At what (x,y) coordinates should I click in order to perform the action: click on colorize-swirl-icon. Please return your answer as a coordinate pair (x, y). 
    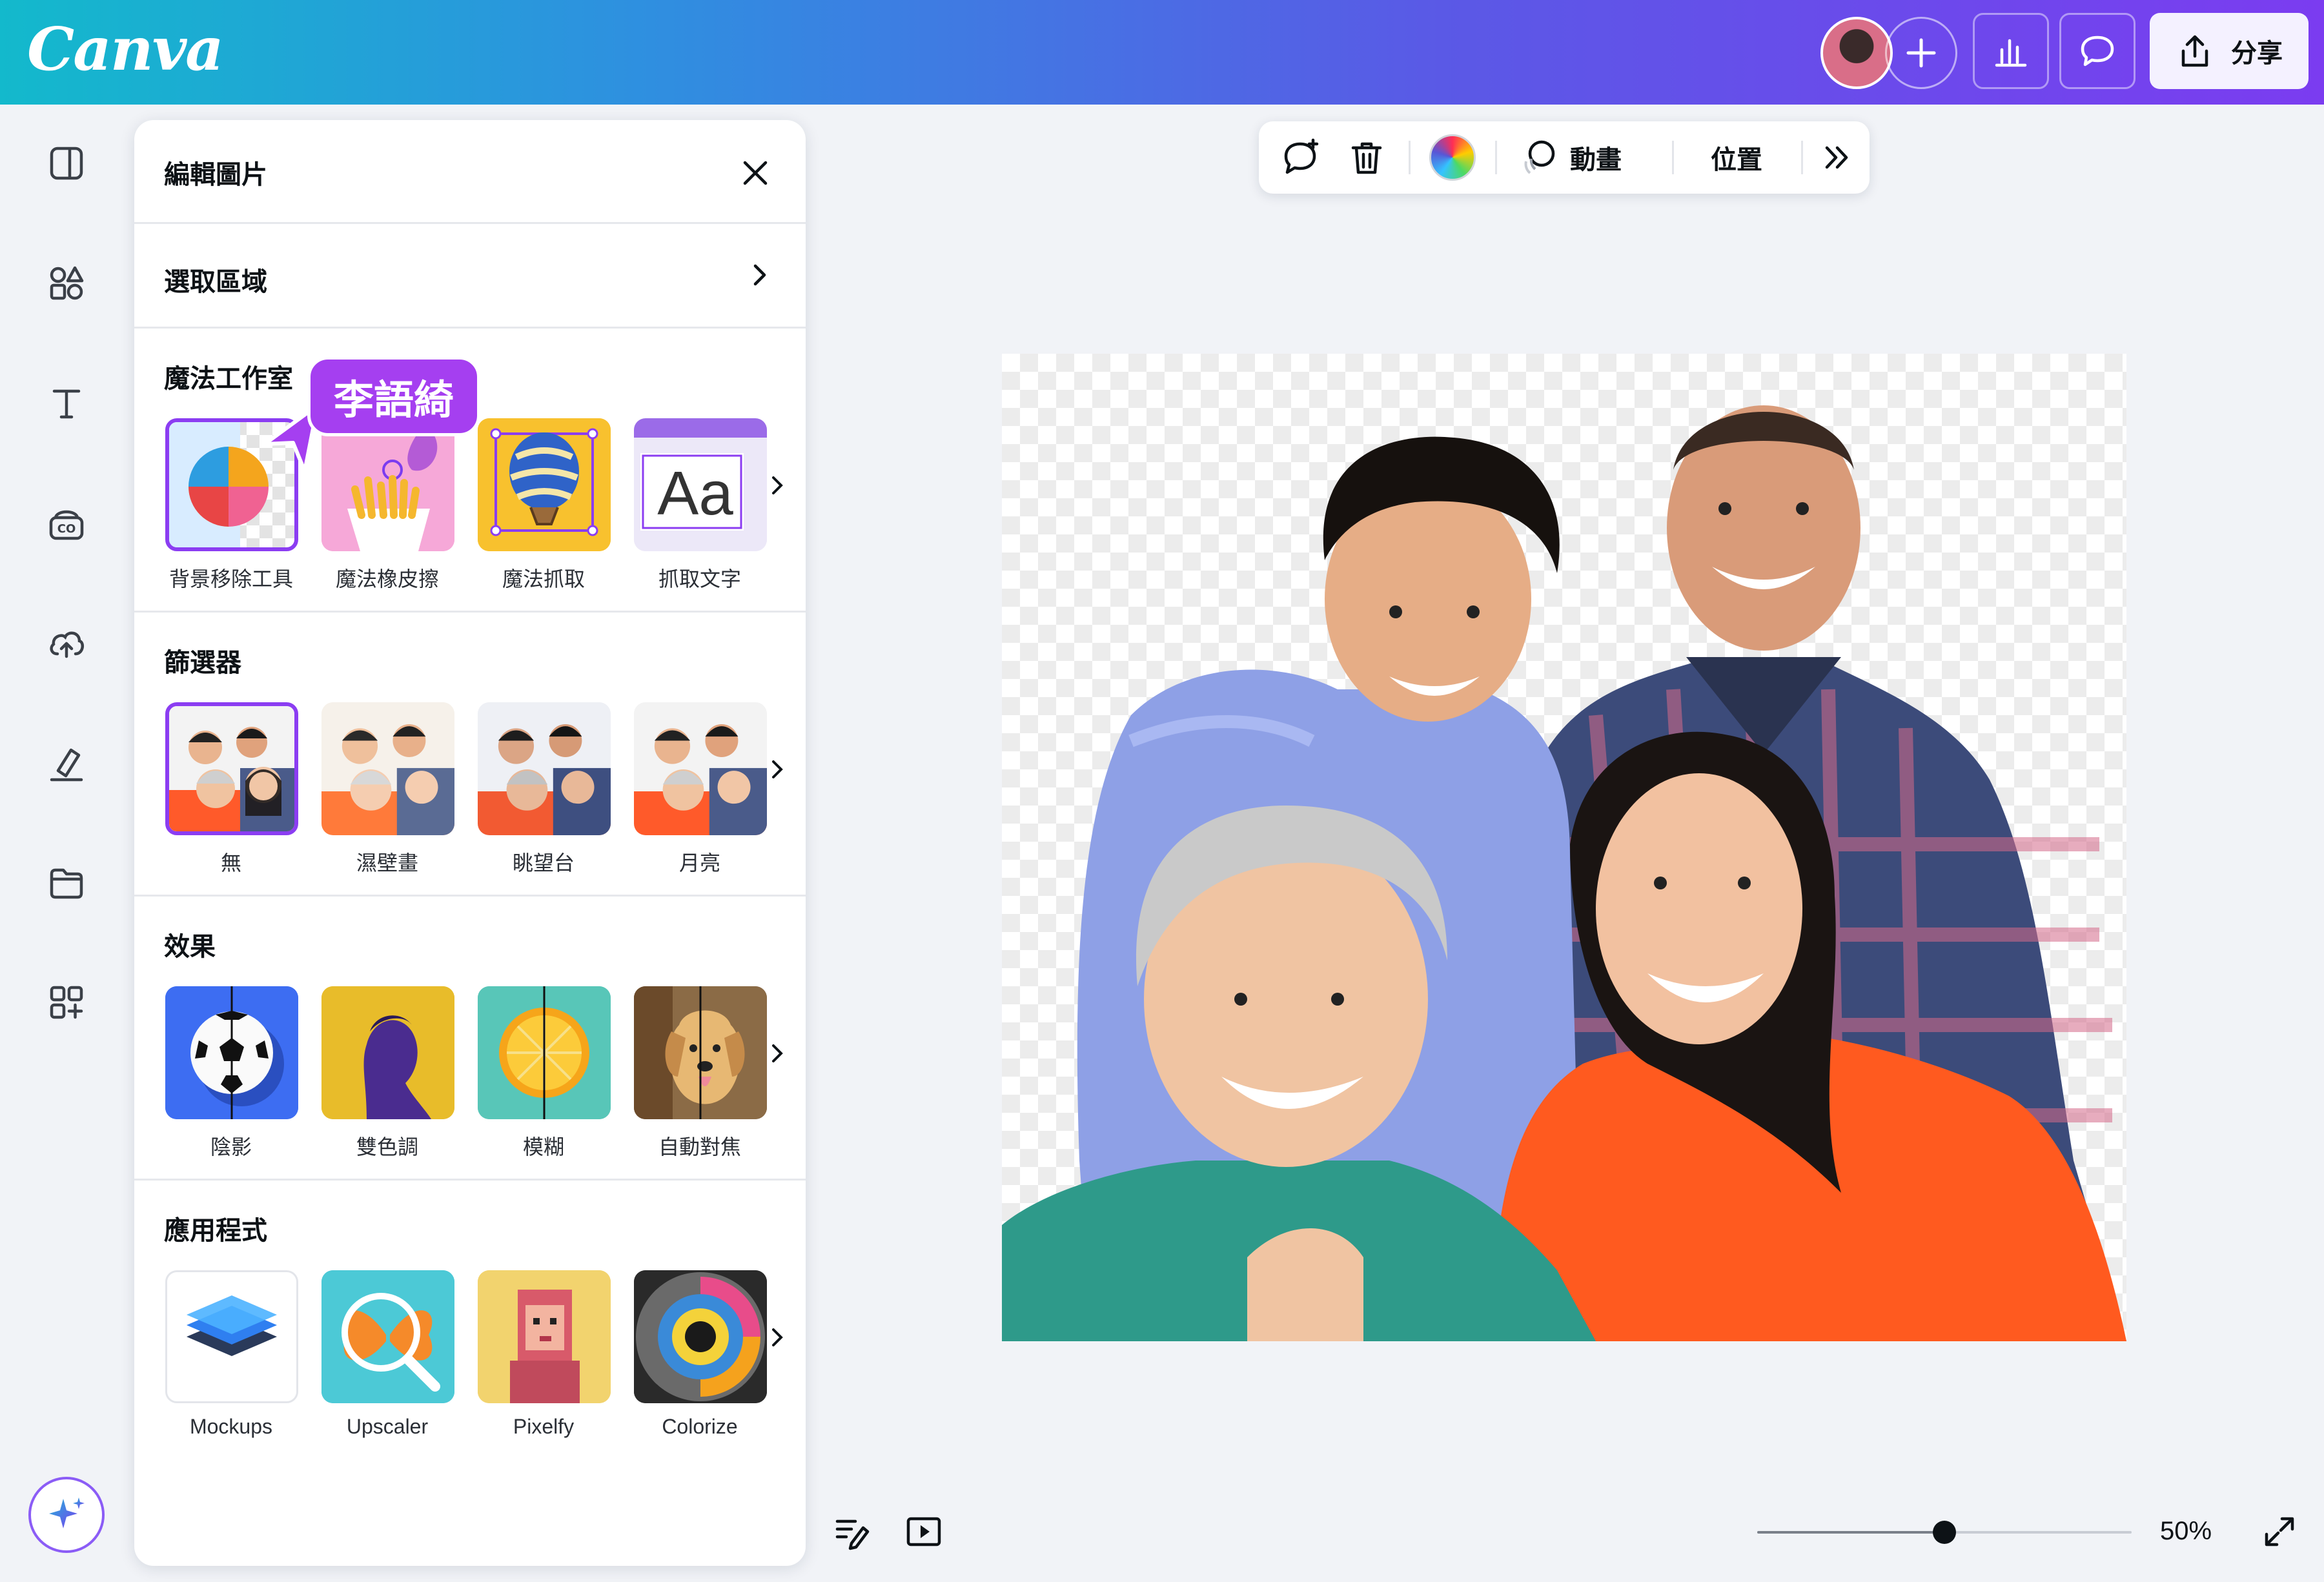
    Looking at the image, I should click on (700, 1336).